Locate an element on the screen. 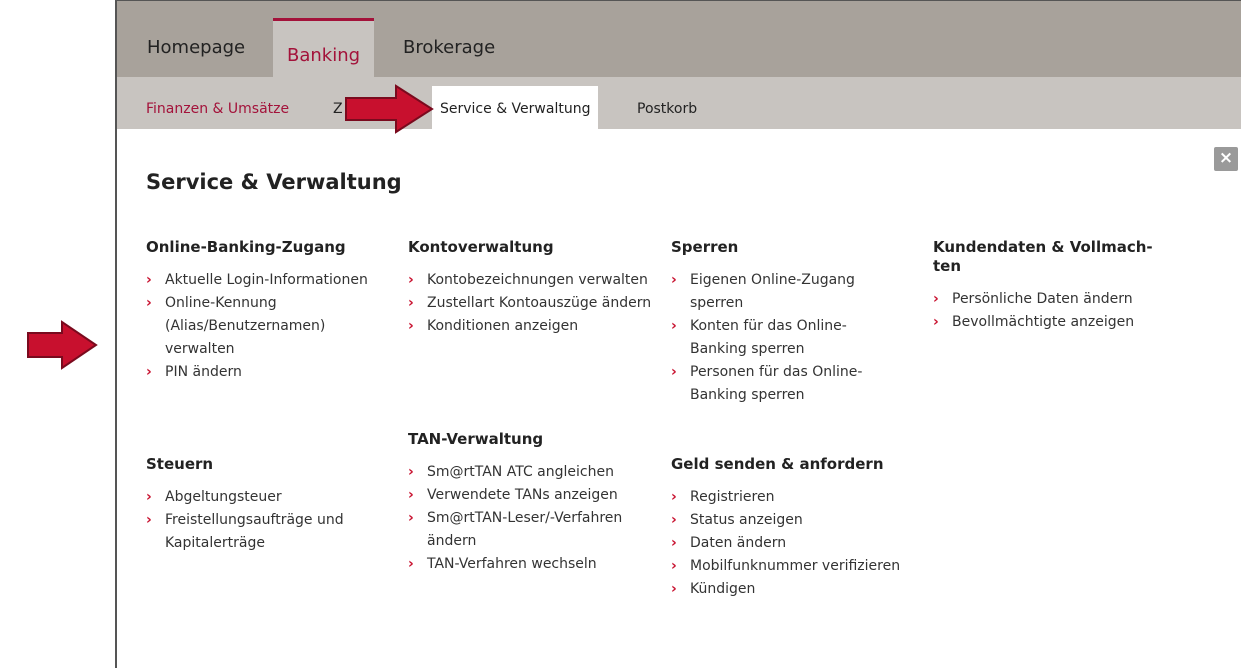  menu-link: › Verwendete TANs anzeigen is located at coordinates (530, 495).